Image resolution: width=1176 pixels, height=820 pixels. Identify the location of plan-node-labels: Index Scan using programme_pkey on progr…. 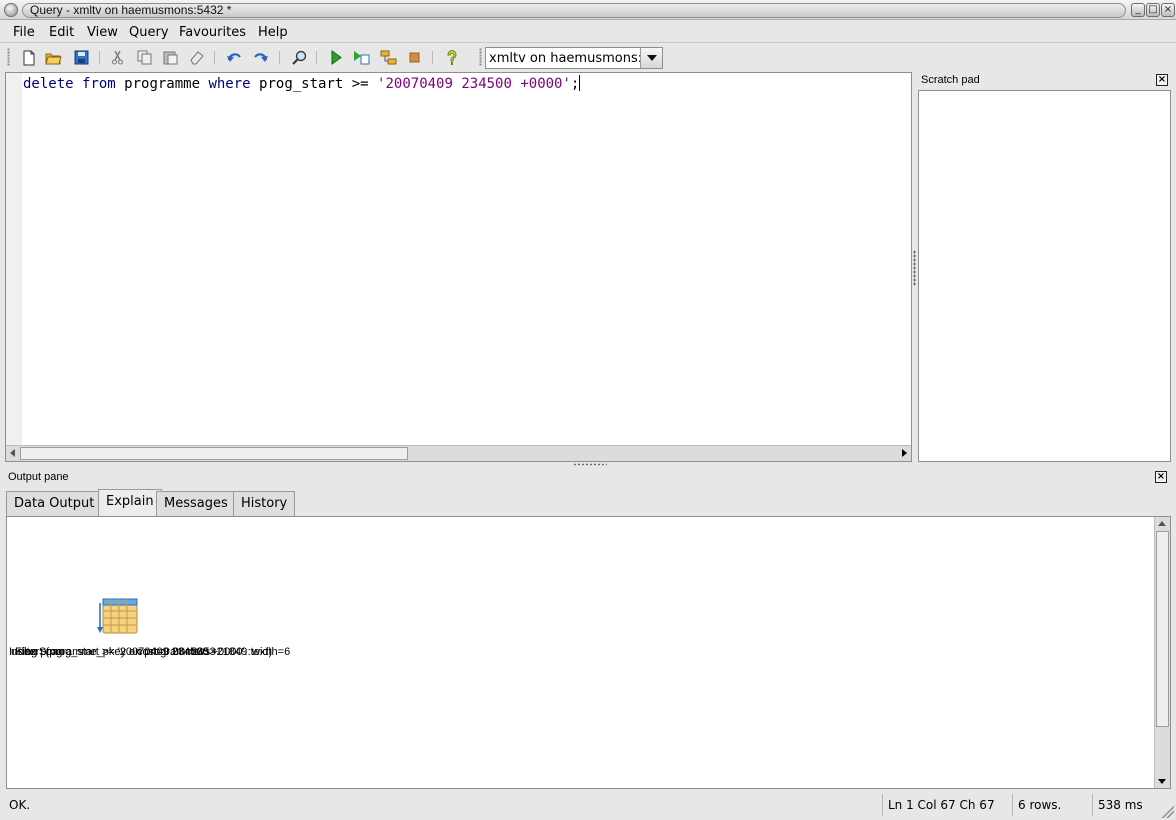
(207, 653).